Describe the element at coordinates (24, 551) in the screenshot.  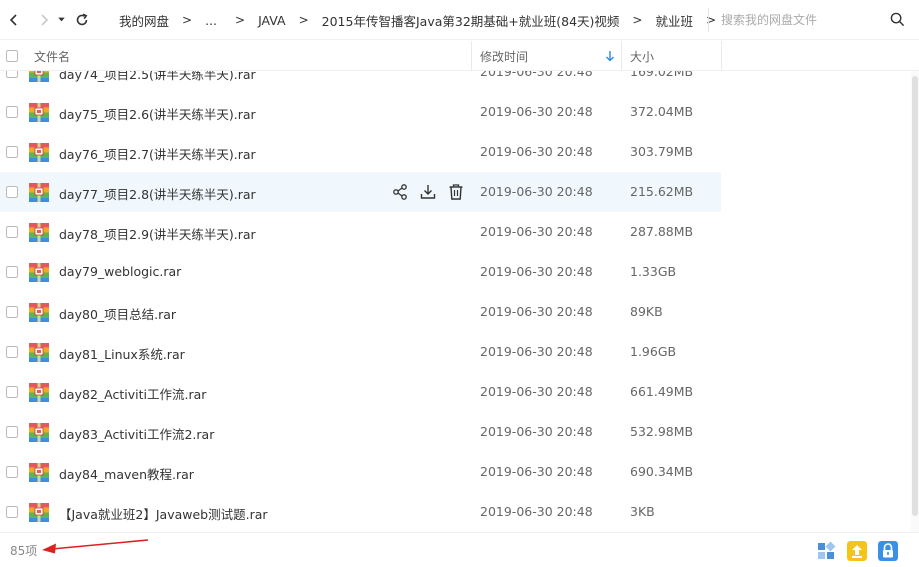
I see `item-count: 85项` at that location.